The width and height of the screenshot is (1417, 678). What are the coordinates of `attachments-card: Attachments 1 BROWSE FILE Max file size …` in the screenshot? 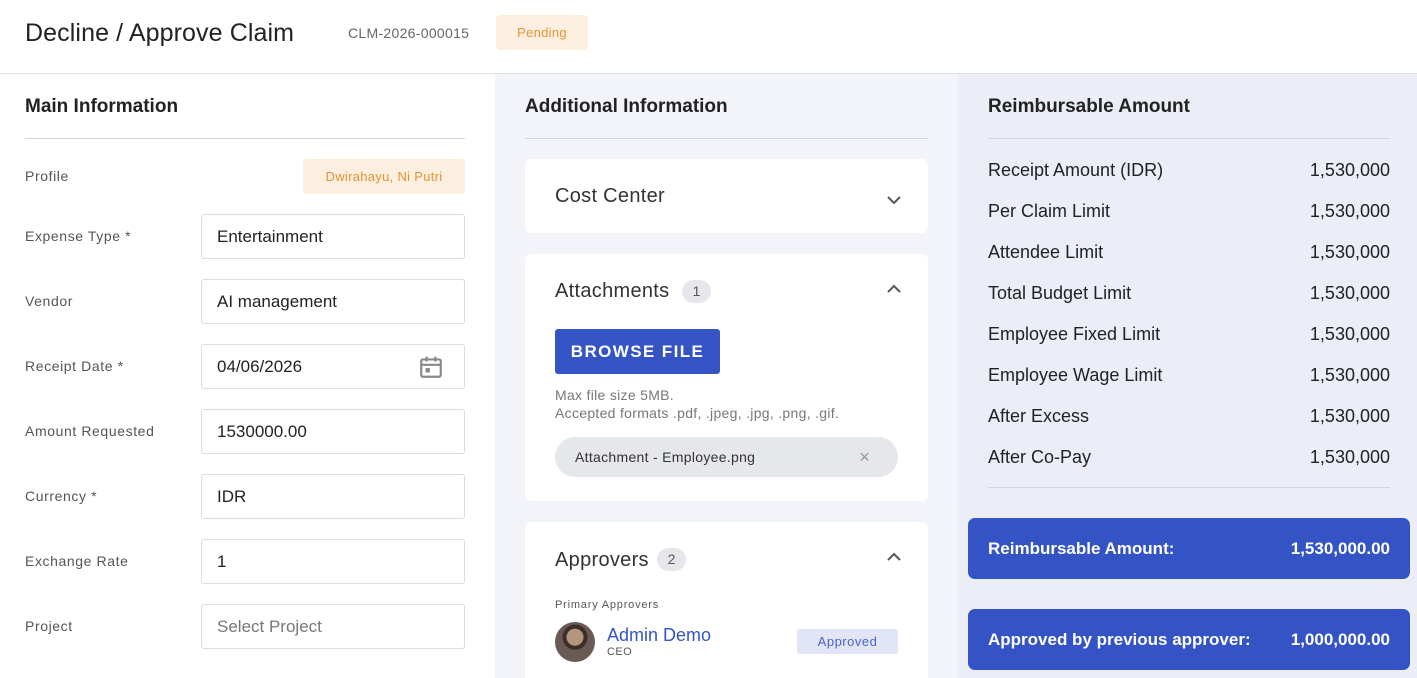 It's located at (726, 377).